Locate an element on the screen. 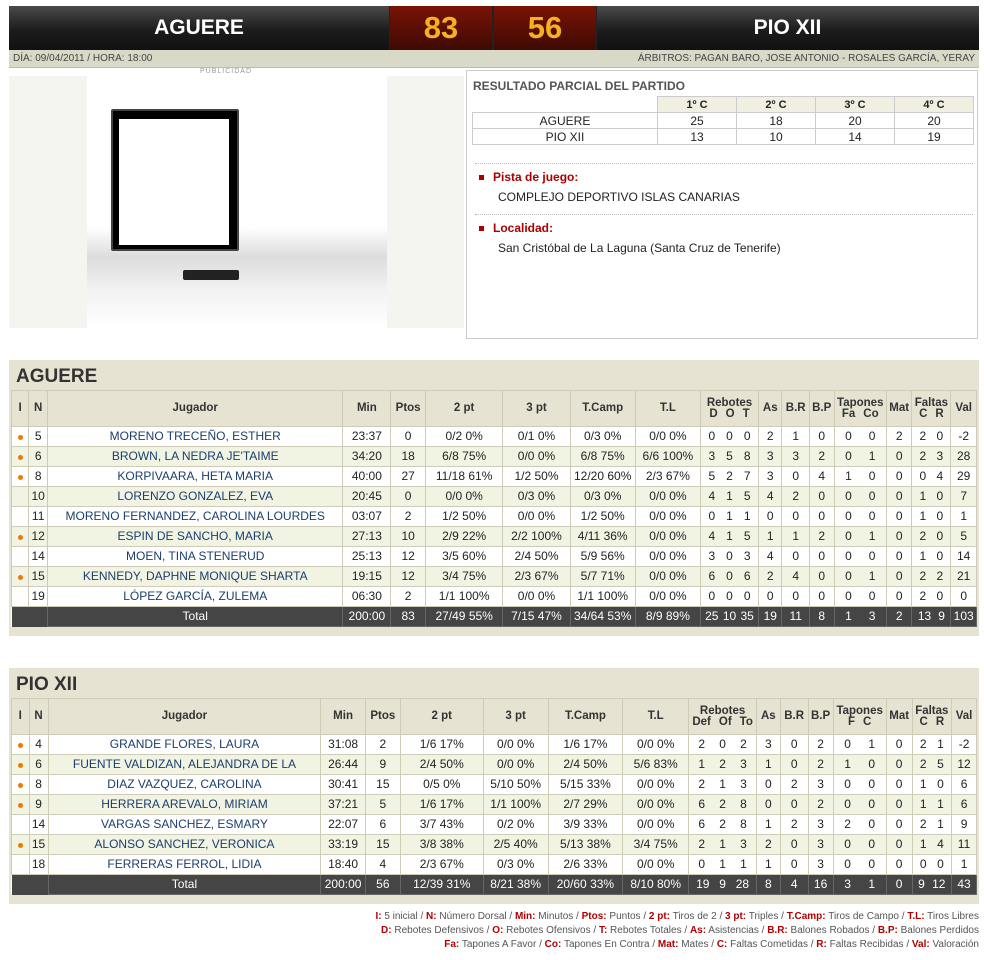 Image resolution: width=984 pixels, height=960 pixels. player-name: BROWN, LA NEDRA JE'TAIME is located at coordinates (195, 456).